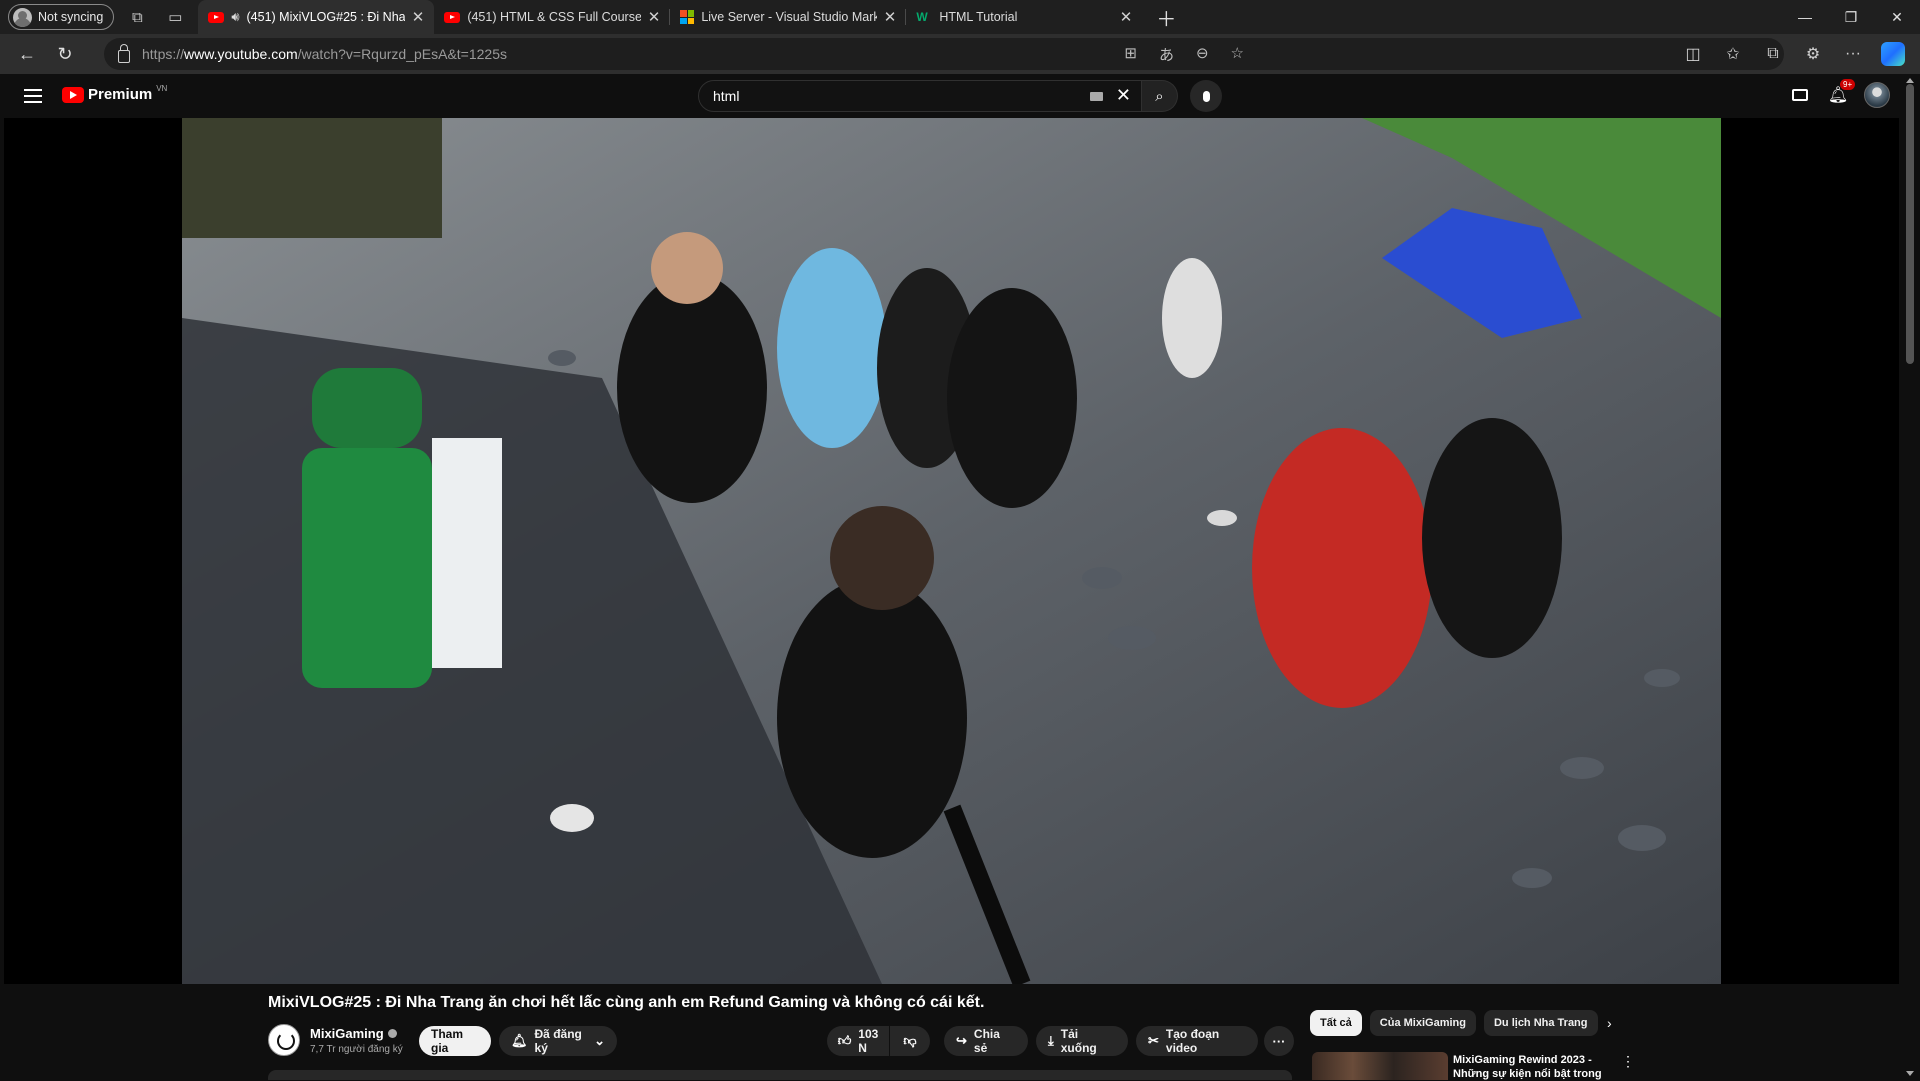 The height and width of the screenshot is (1081, 1920). Describe the element at coordinates (452, 17) in the screenshot. I see `youtube-favicon-icon` at that location.